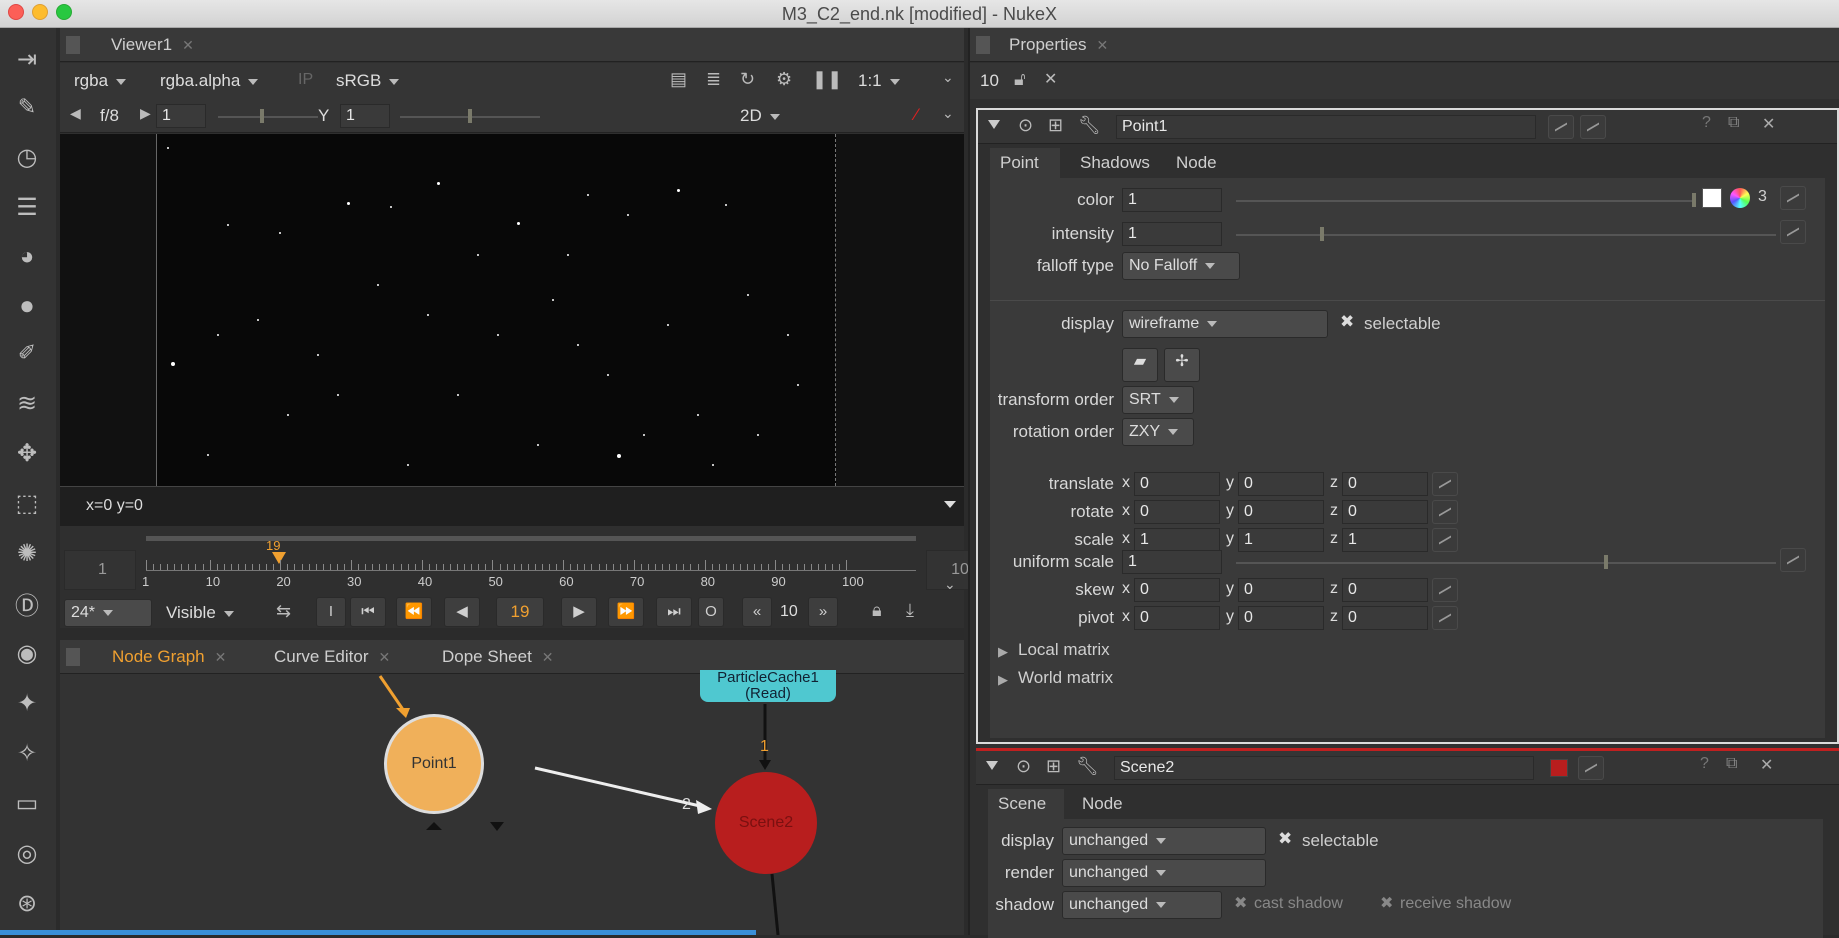 The image size is (1839, 938). I want to click on color-swatch, so click(1712, 198).